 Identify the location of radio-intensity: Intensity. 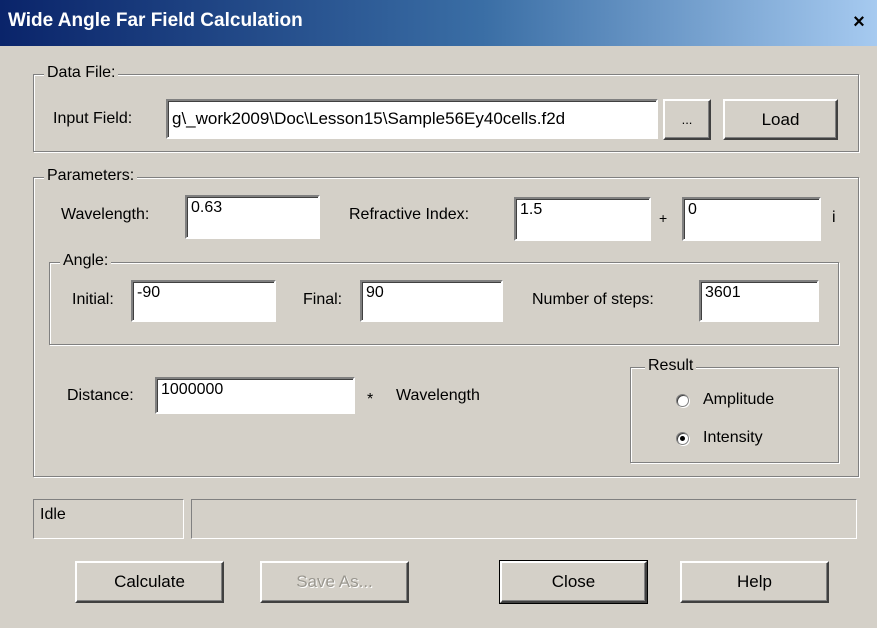
(719, 438).